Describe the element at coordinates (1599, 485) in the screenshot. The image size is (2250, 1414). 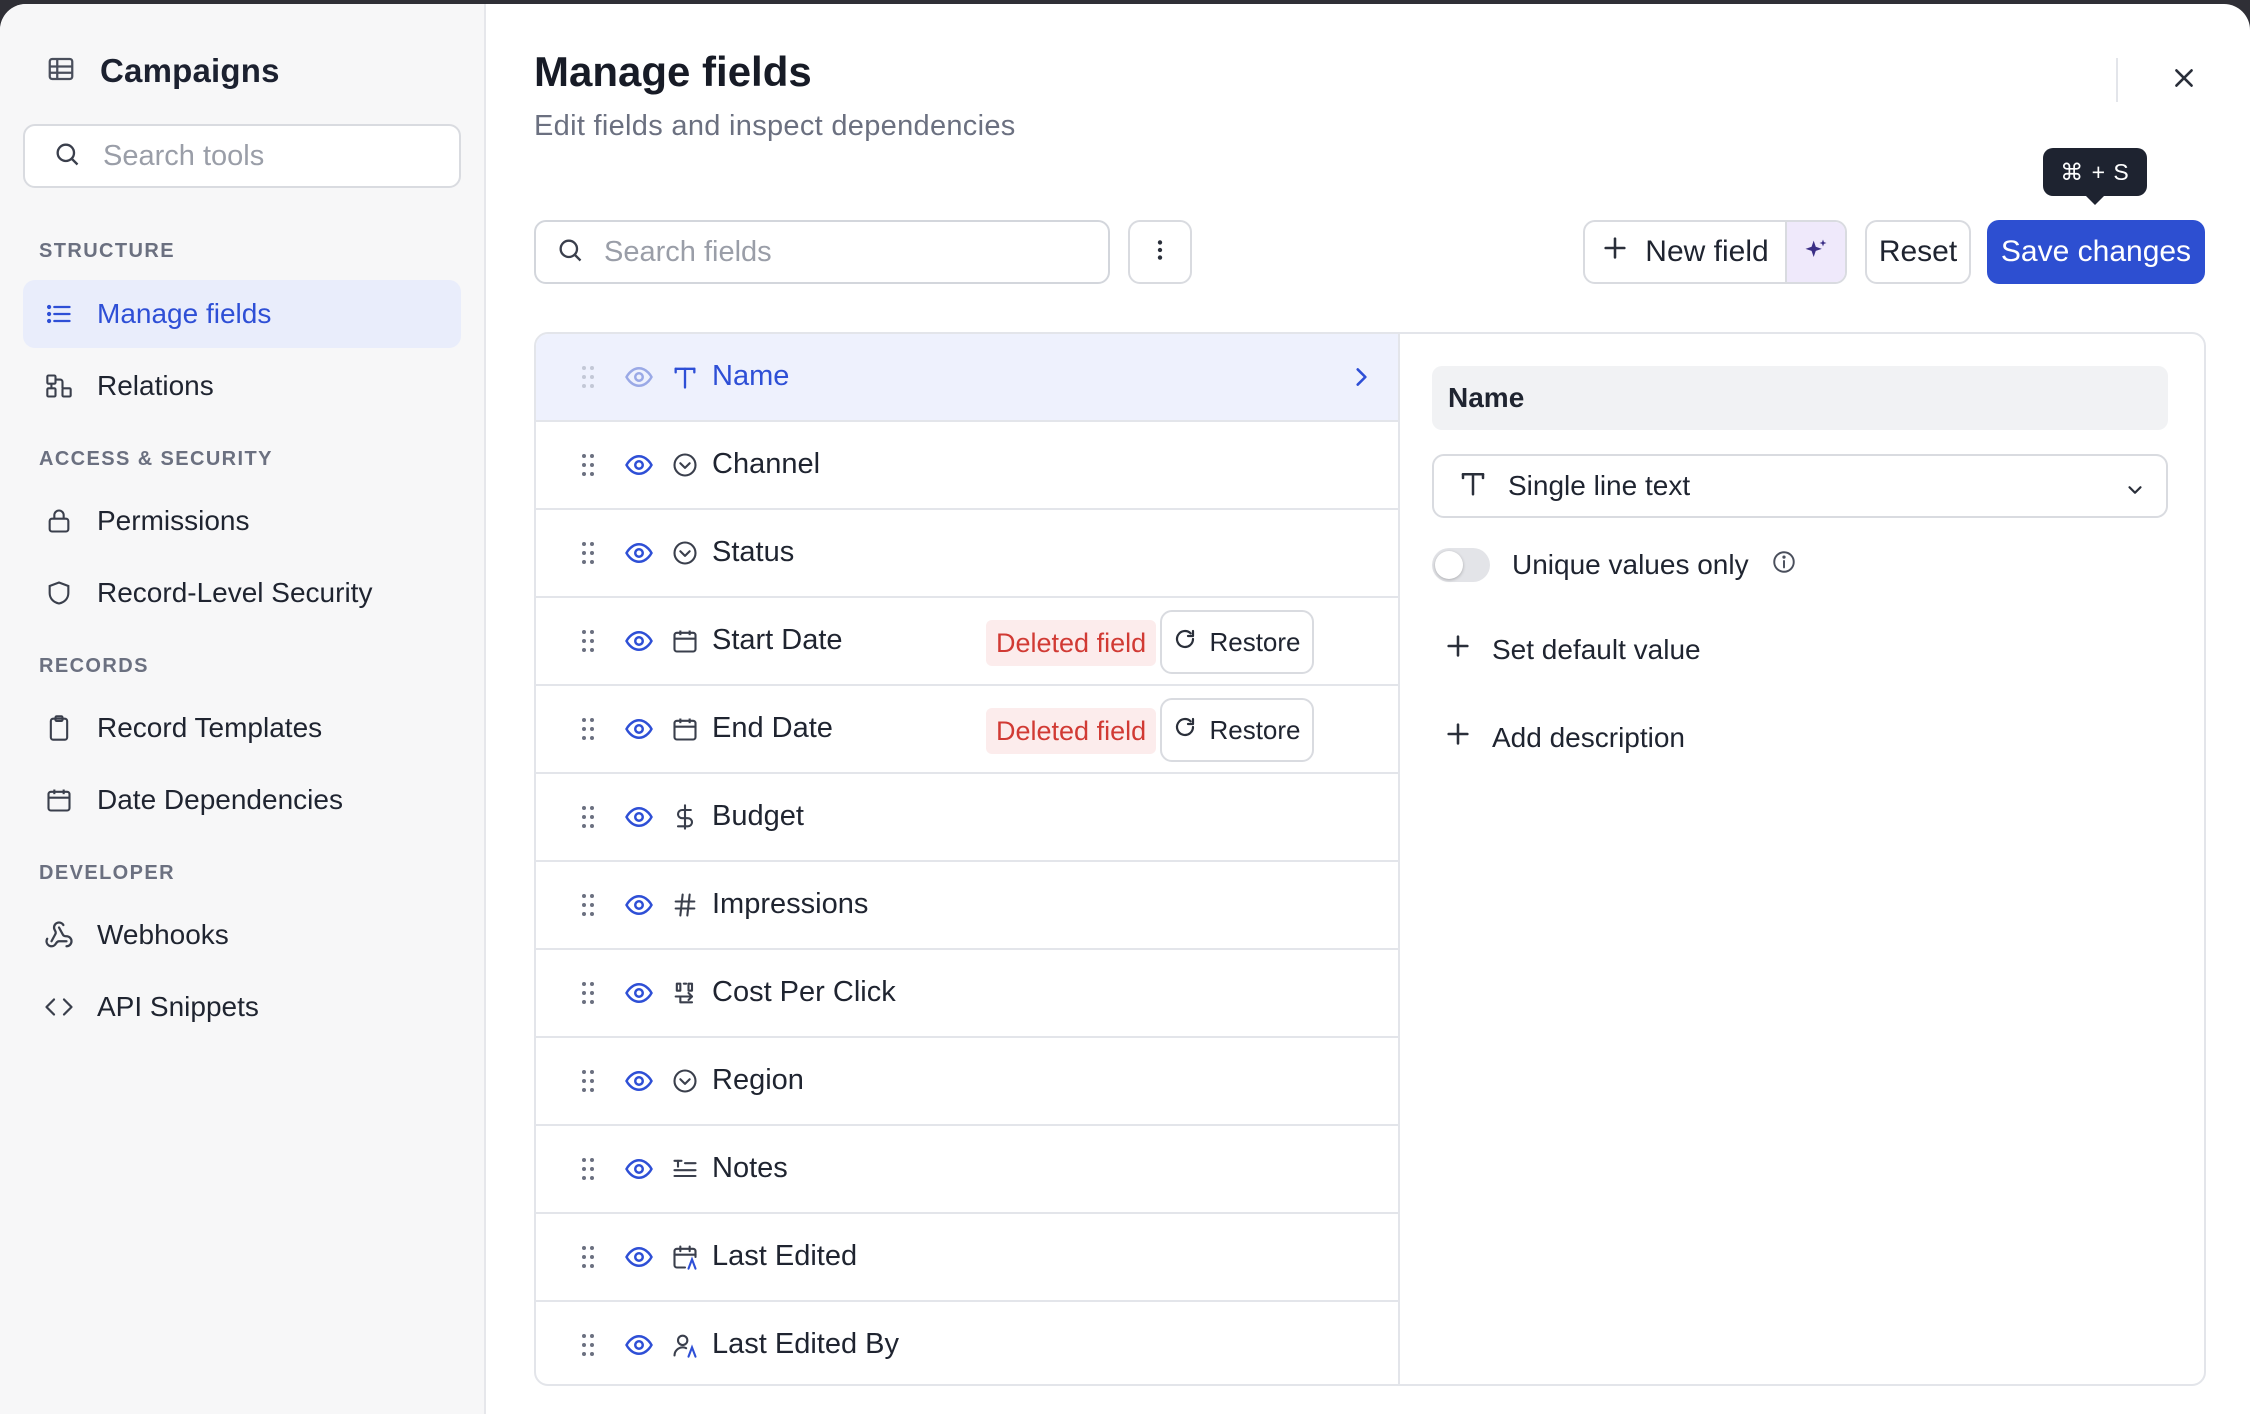
I see `field-type-value: Single line text` at that location.